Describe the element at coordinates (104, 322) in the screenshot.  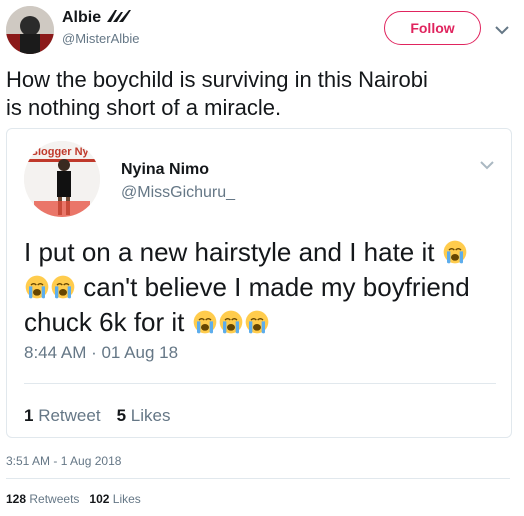
I see `quoted-text-part: chuck 6k for it` at that location.